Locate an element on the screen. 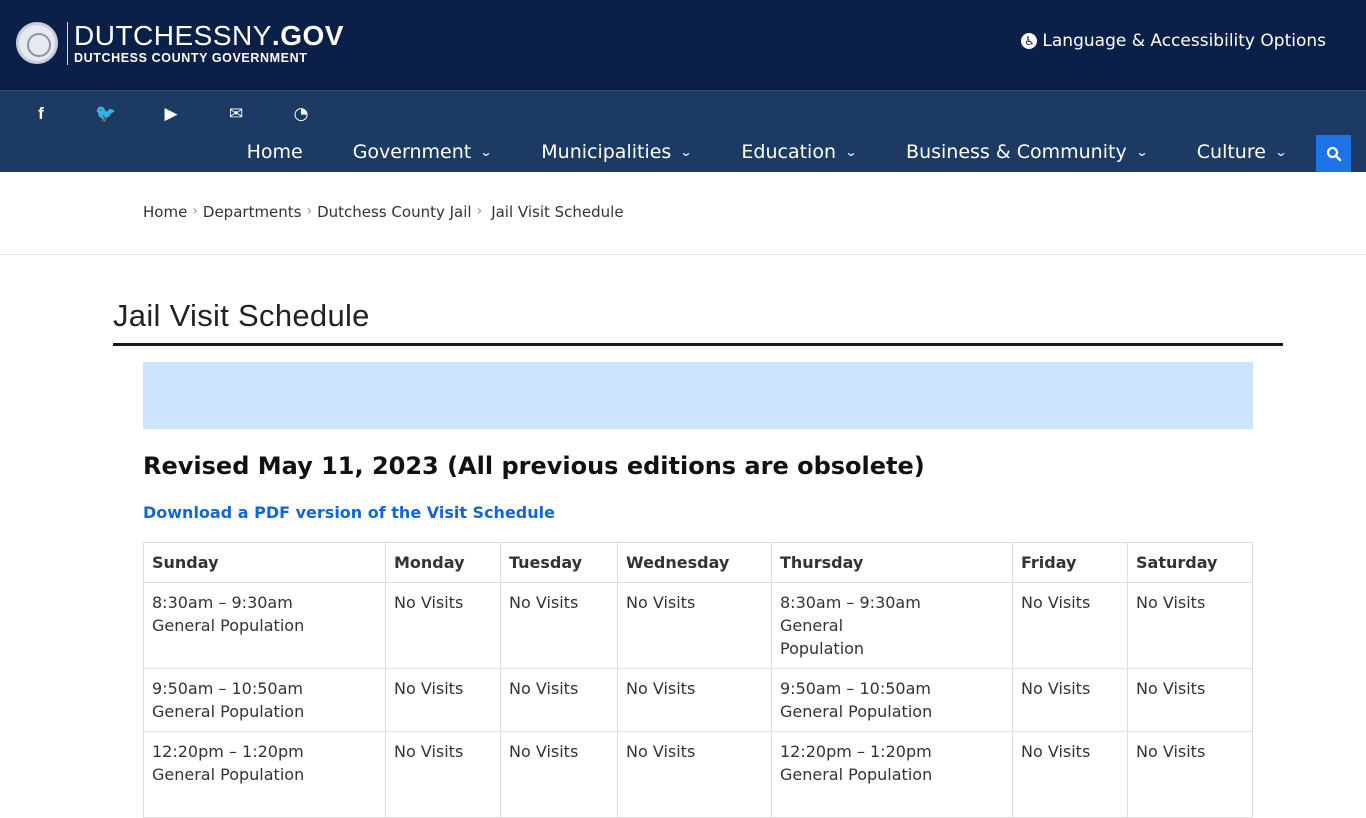 The width and height of the screenshot is (1366, 818). language-accessibility-link: ♿ Language & Accessibility Options is located at coordinates (1173, 41).